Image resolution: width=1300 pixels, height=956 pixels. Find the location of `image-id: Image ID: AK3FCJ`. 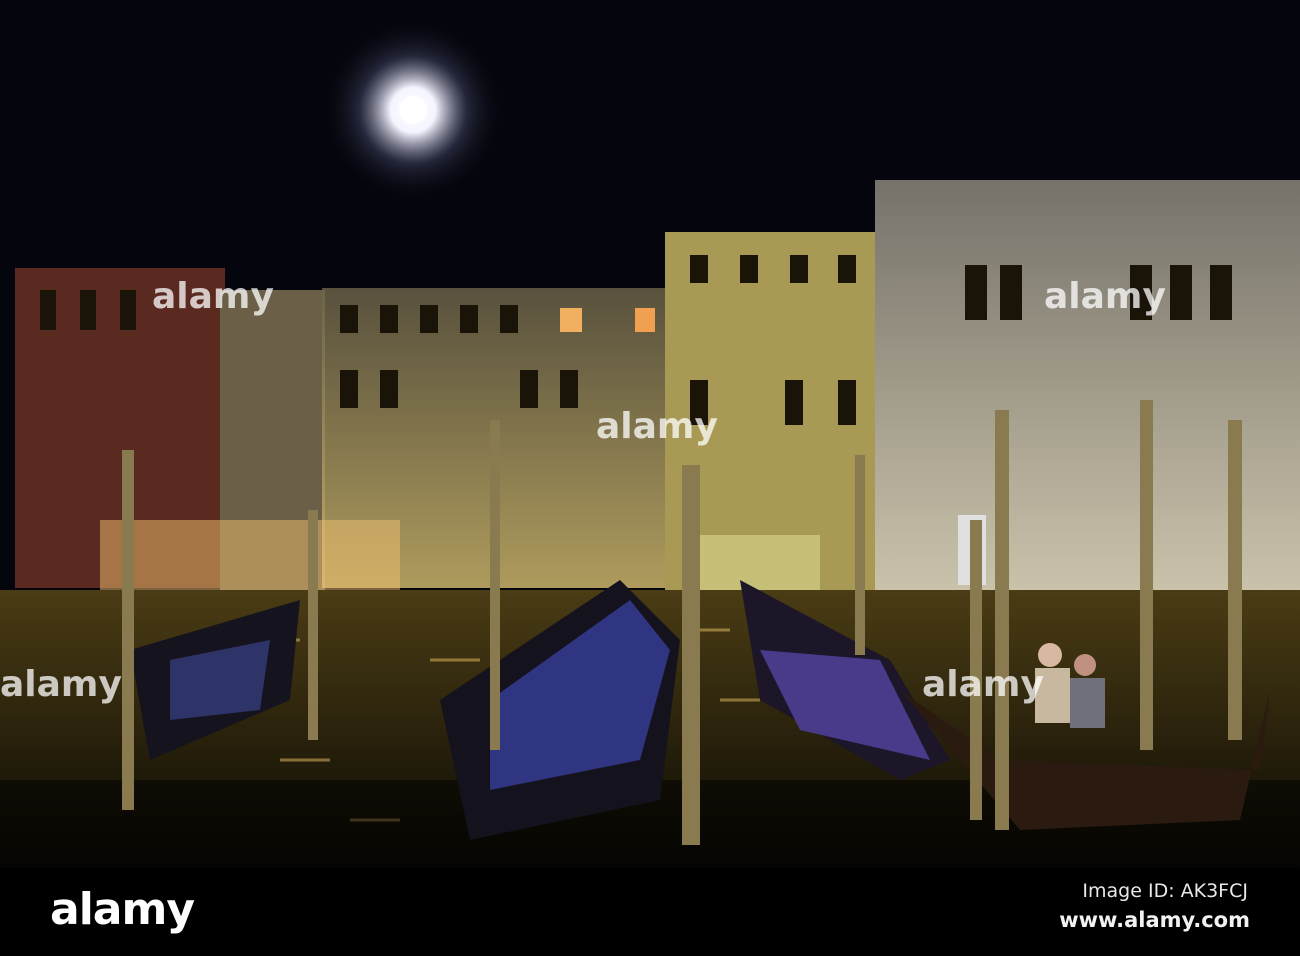

image-id: Image ID: AK3FCJ is located at coordinates (1165, 891).